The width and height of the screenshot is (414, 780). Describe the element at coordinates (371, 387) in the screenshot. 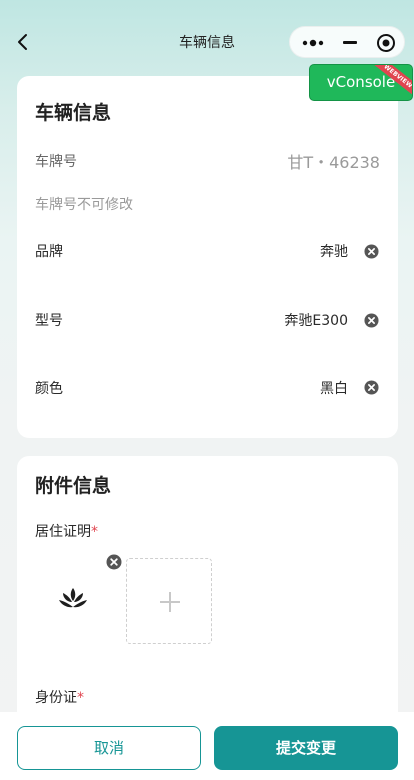

I see `color-clear-icon` at that location.